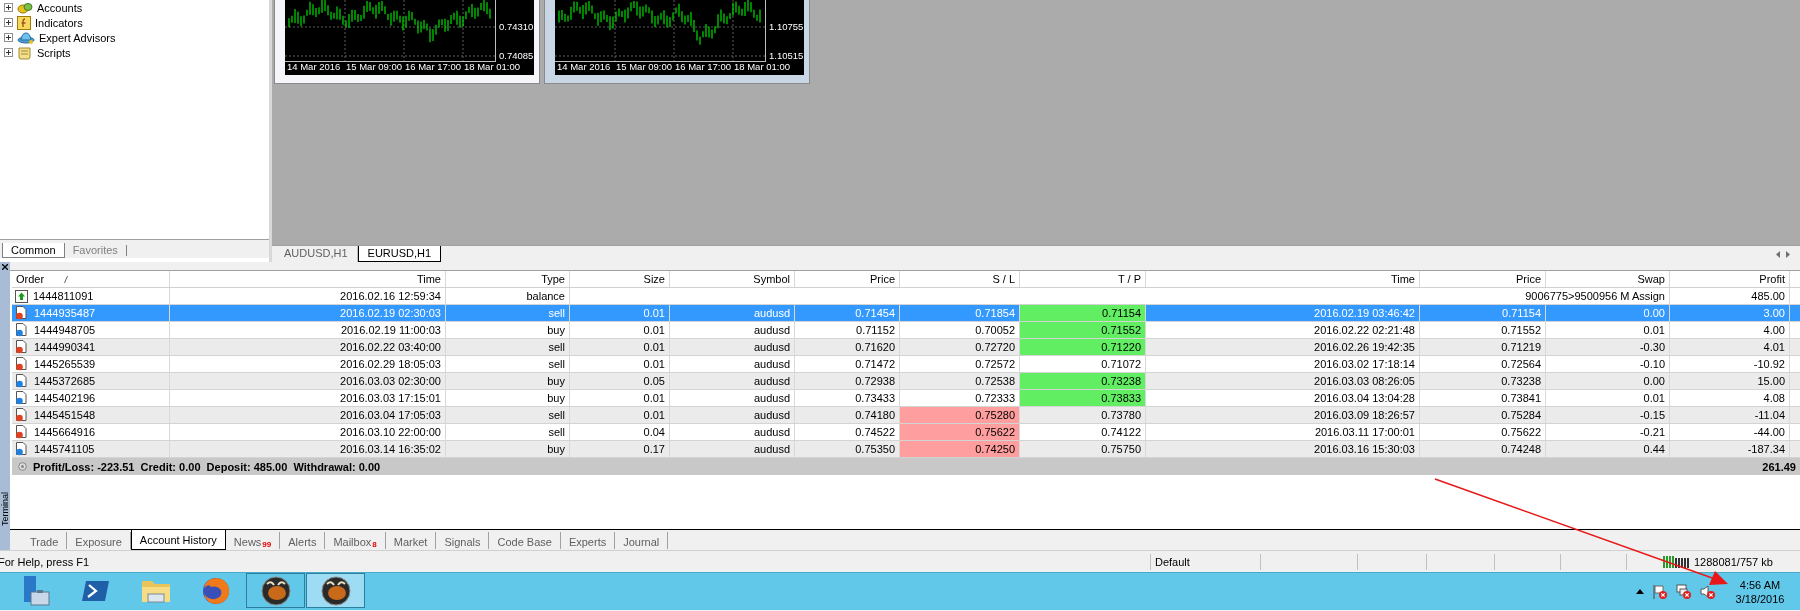  What do you see at coordinates (588, 540) in the screenshot?
I see `terminal-tab: Experts` at bounding box center [588, 540].